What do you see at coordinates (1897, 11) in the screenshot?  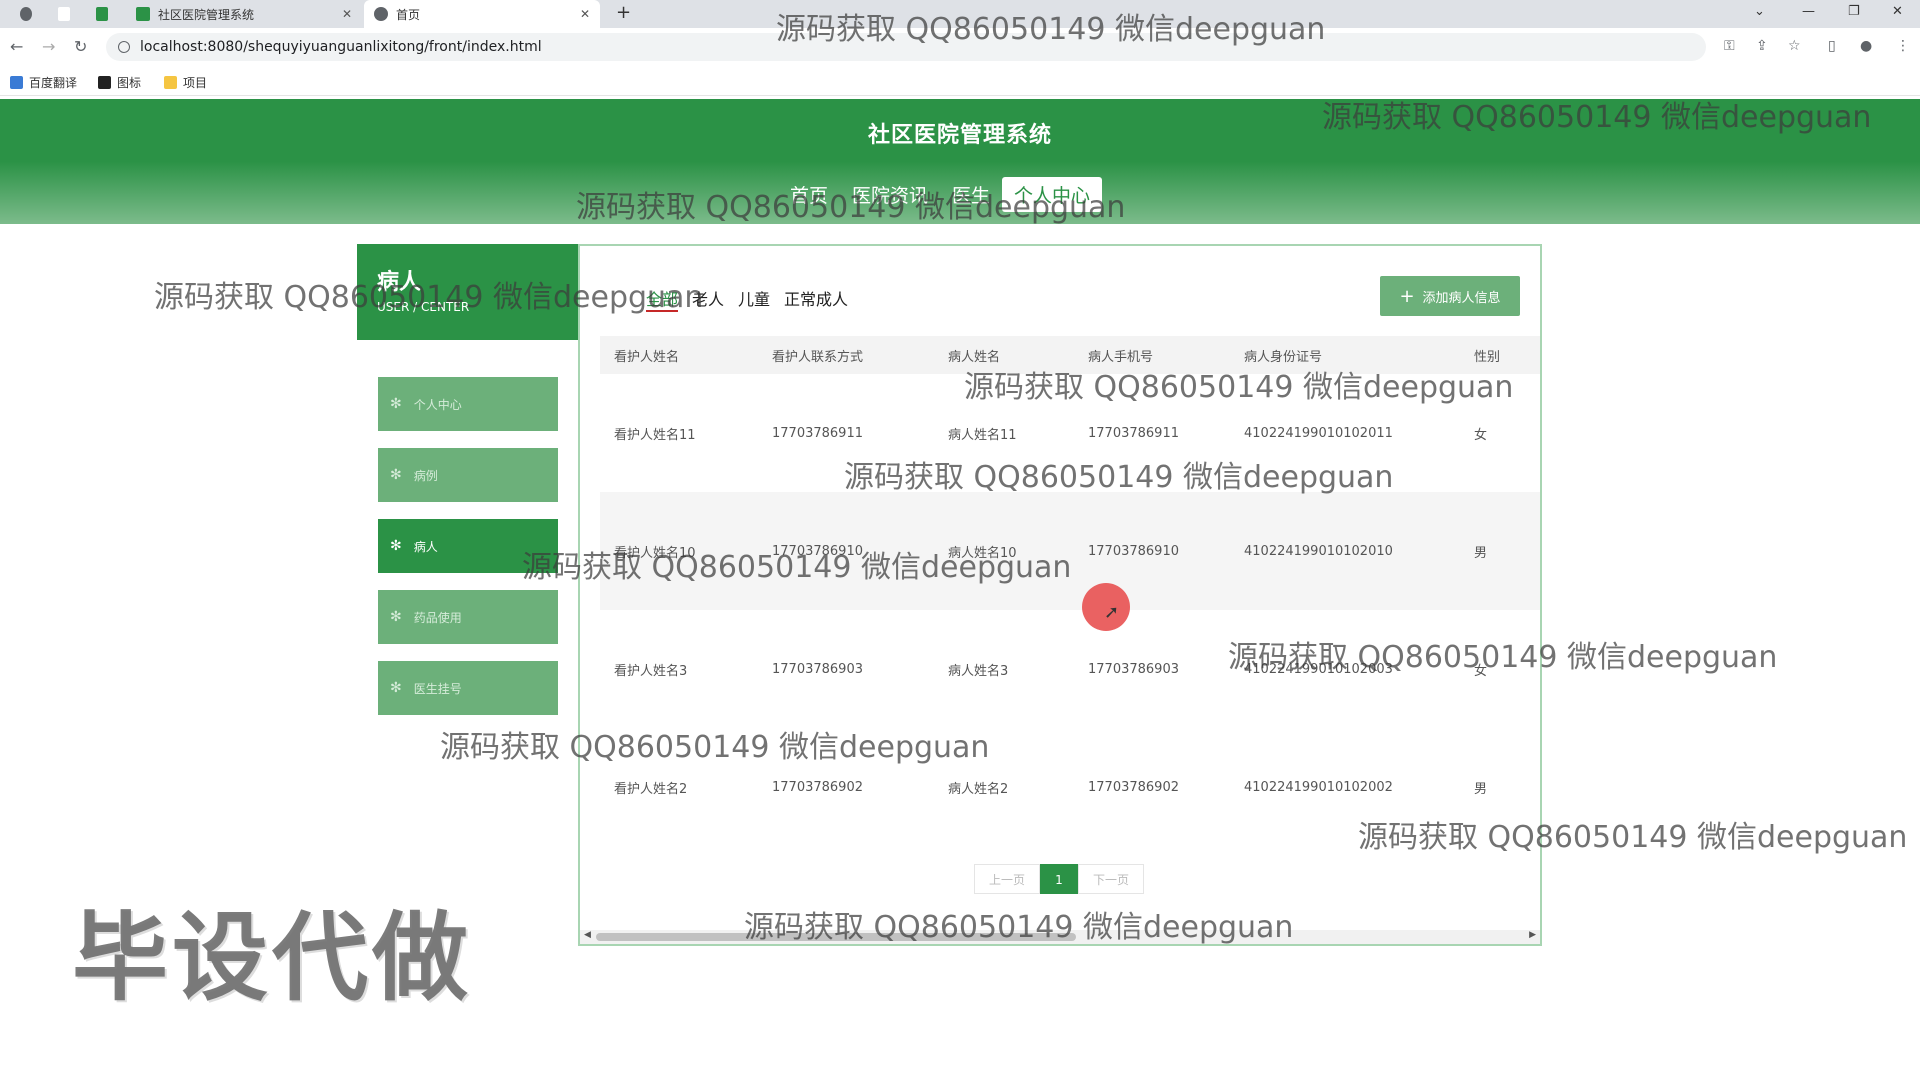 I see `close-window-icon: ✕` at bounding box center [1897, 11].